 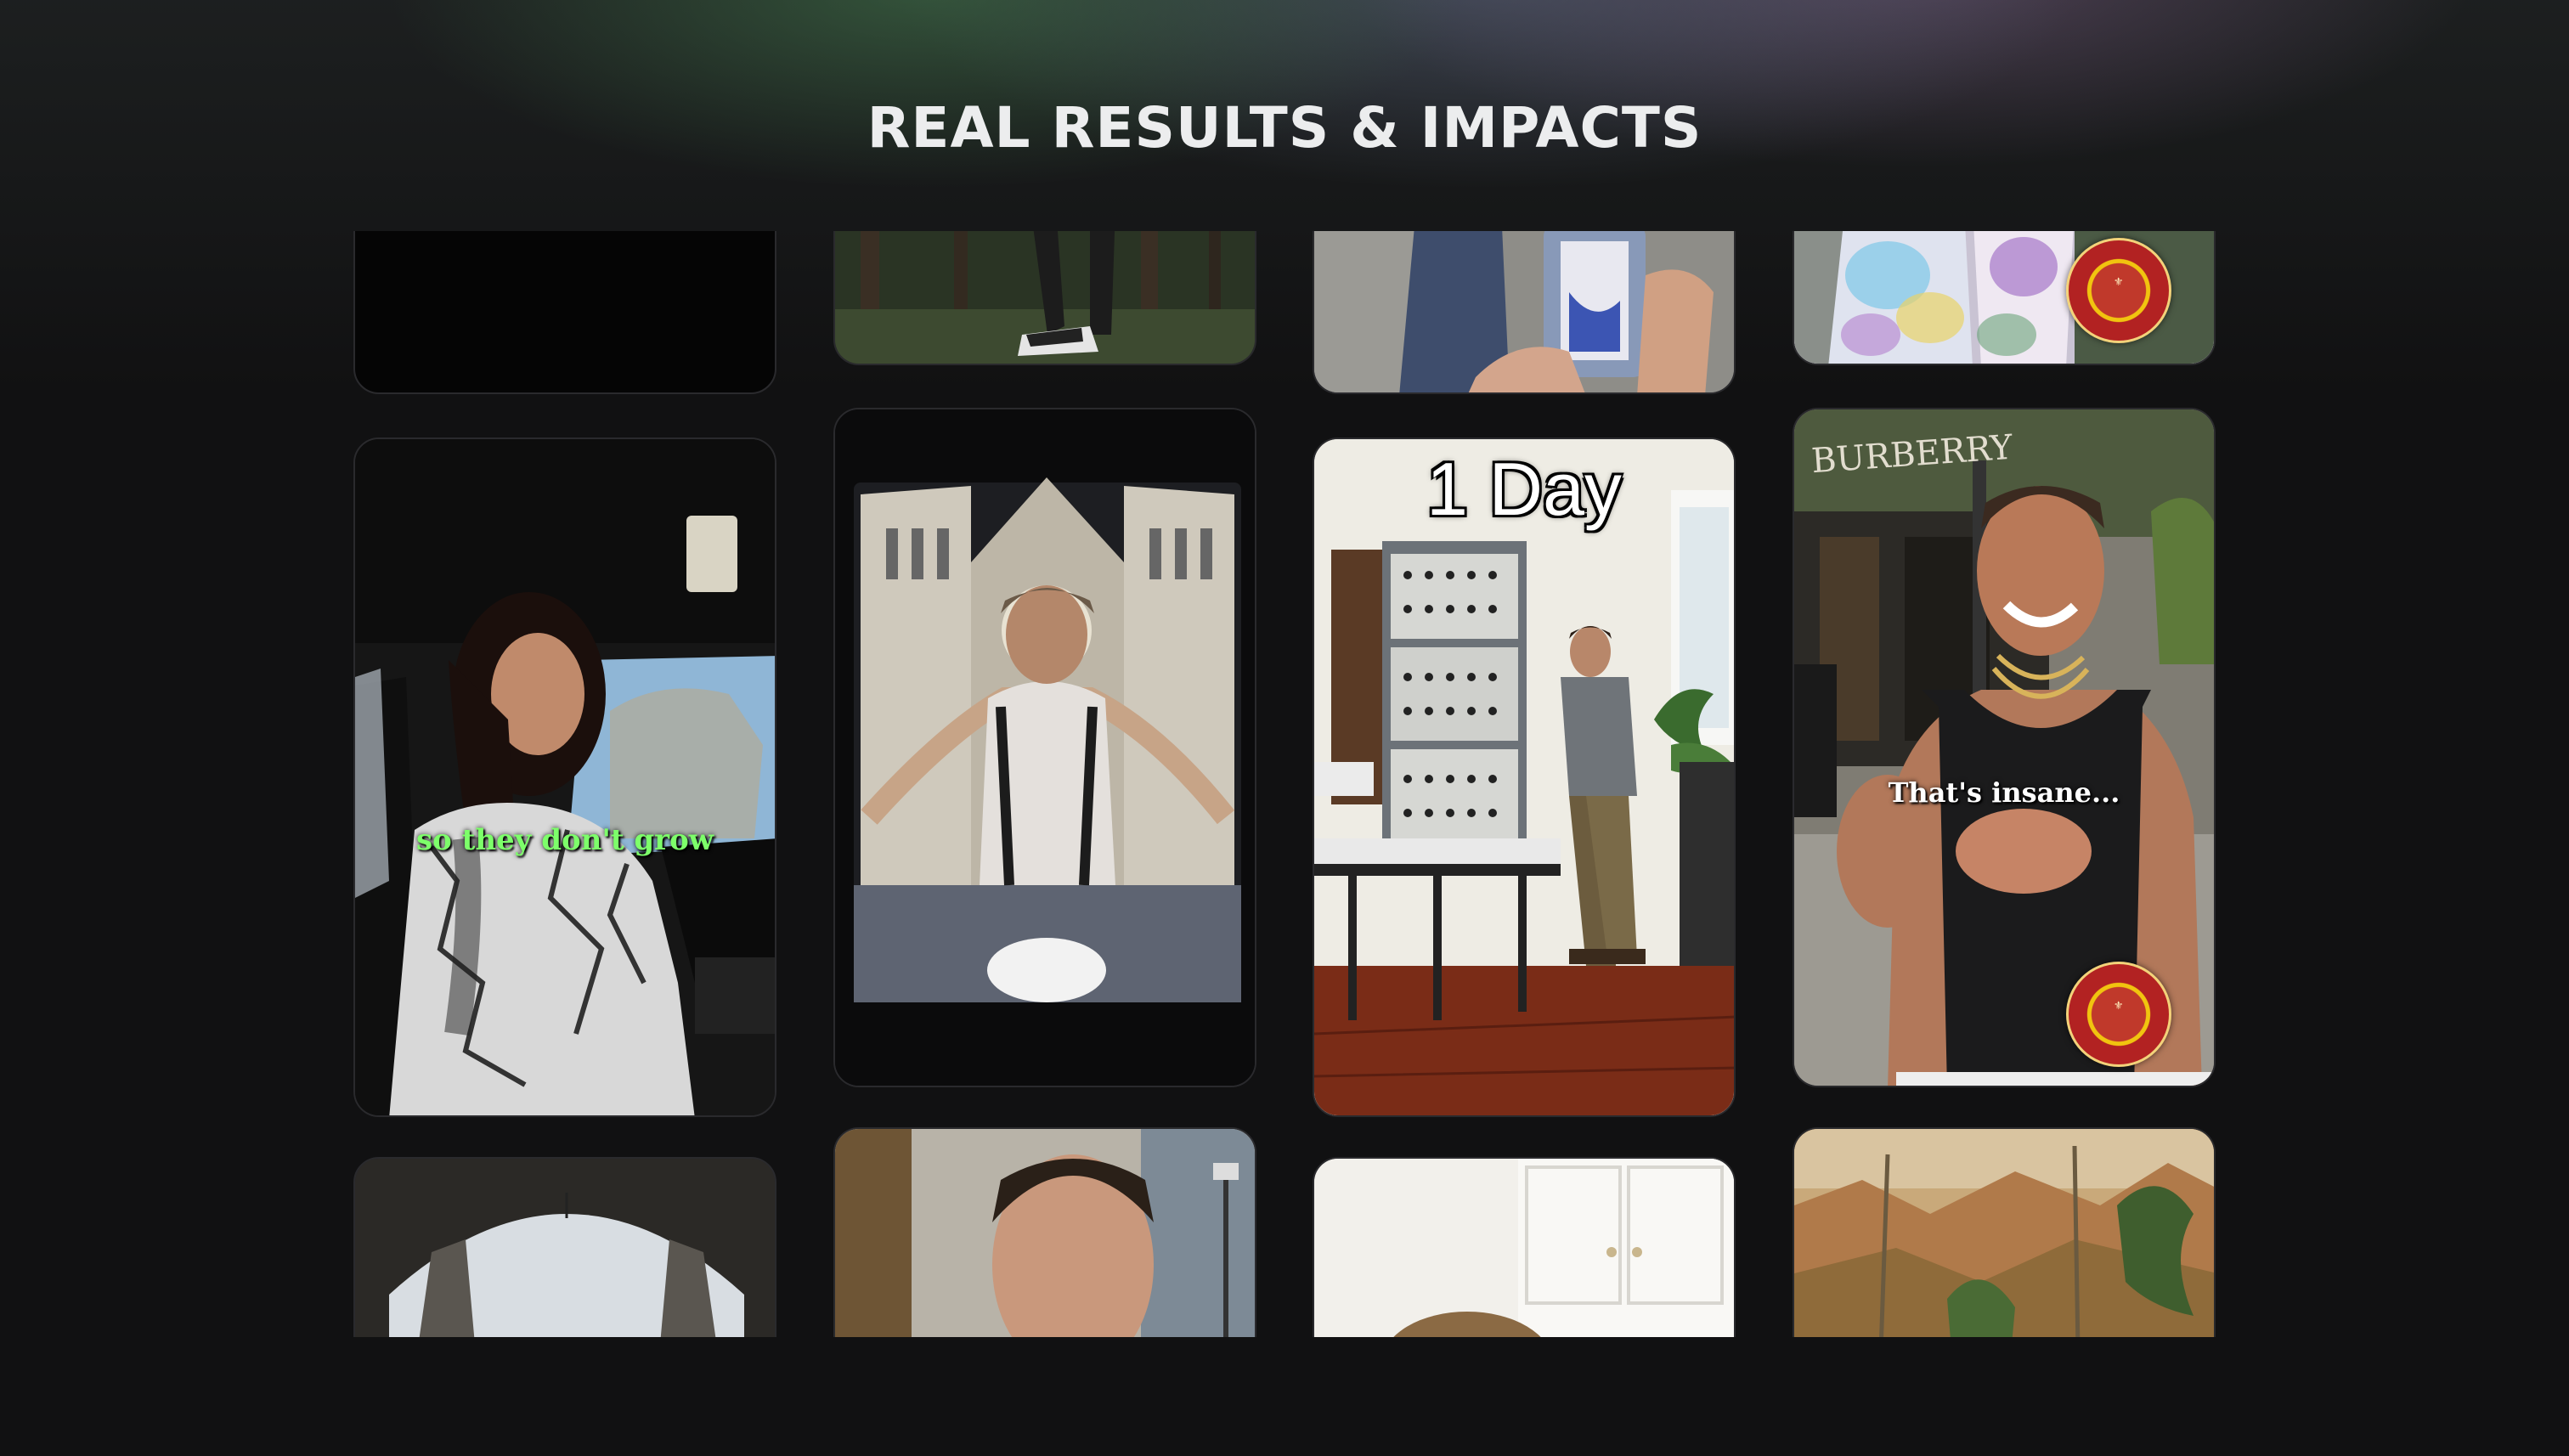 I want to click on video-card-arch, so click(x=564, y=1247).